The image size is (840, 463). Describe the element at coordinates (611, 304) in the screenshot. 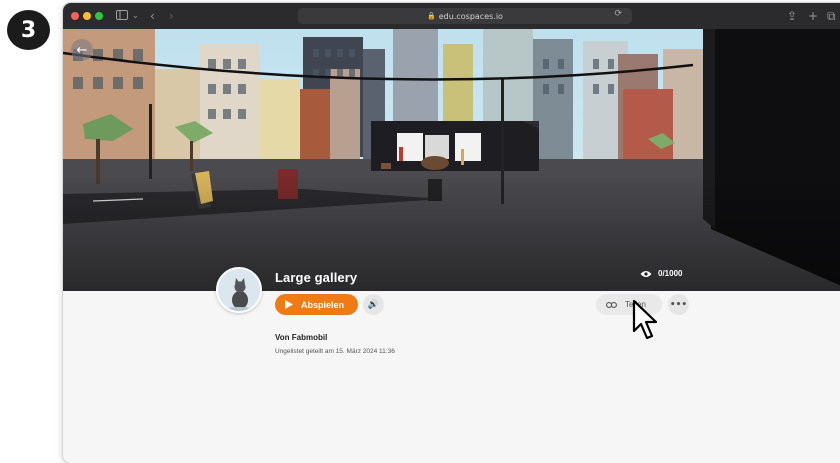

I see `link-icon` at that location.